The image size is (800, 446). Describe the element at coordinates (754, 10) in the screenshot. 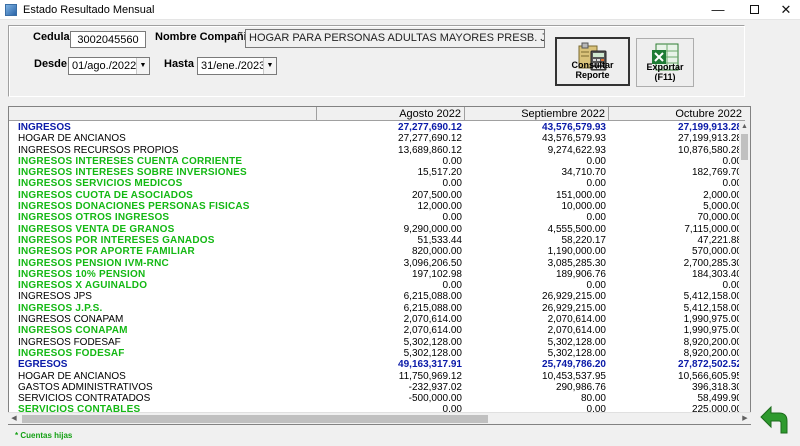

I see `maximize-button` at that location.